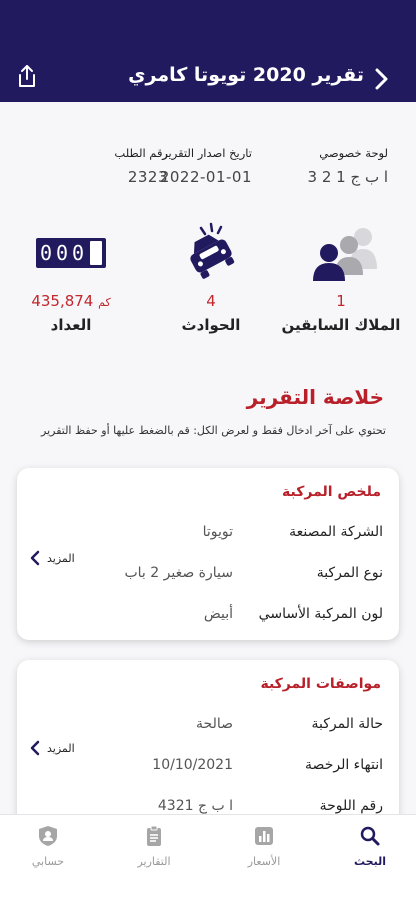 The image size is (416, 900). I want to click on summary-title: خلاصة التقرير, so click(315, 397).